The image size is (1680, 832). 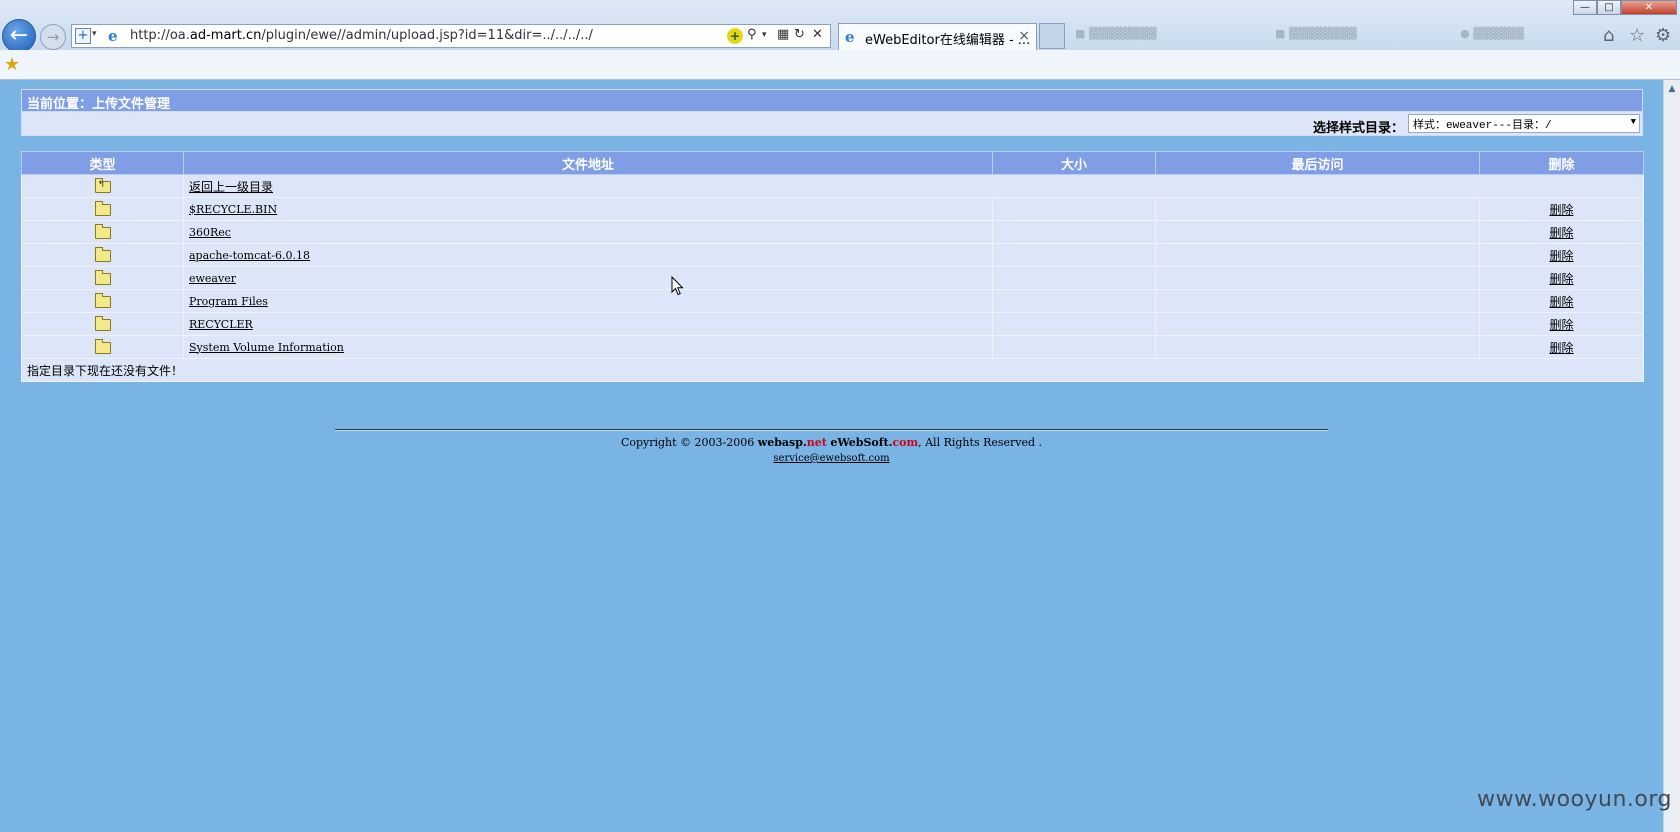 I want to click on home-icon: ⌂, so click(x=1608, y=35).